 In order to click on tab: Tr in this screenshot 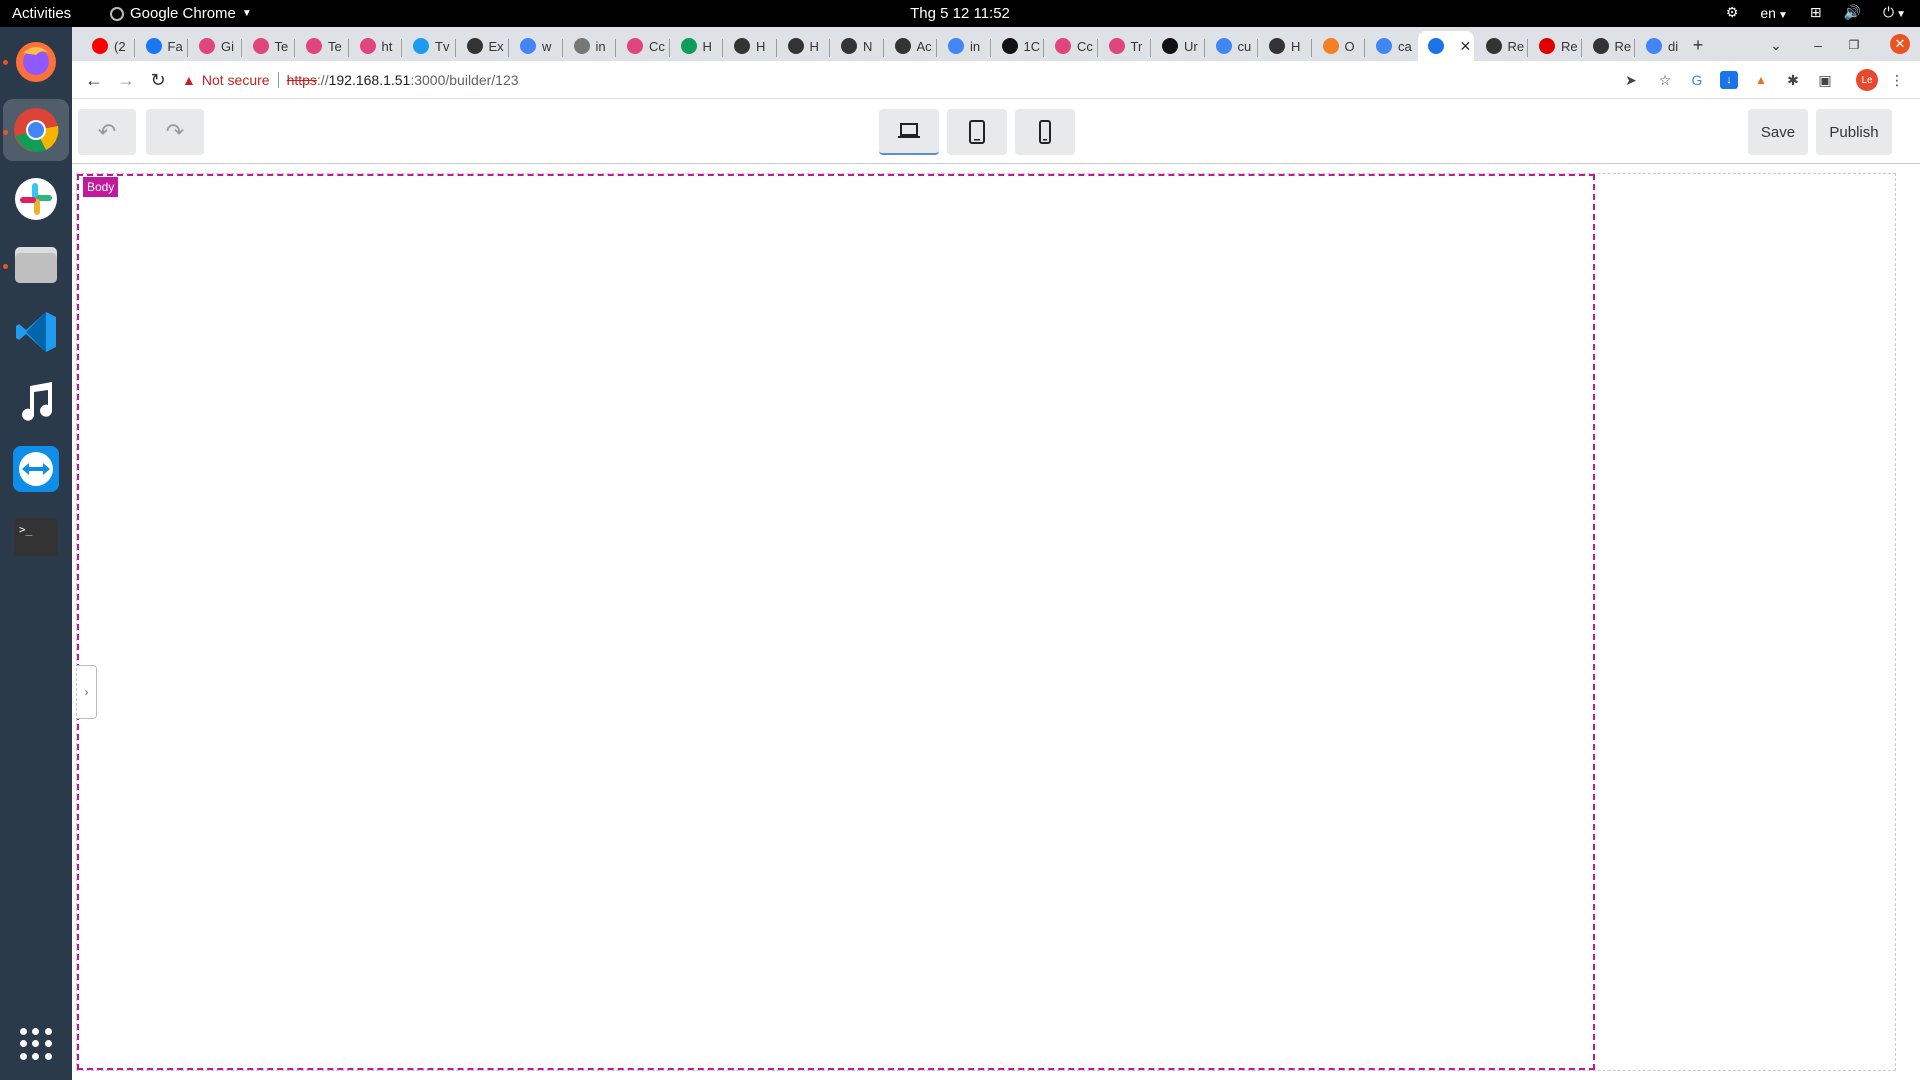, I will do `click(1124, 46)`.